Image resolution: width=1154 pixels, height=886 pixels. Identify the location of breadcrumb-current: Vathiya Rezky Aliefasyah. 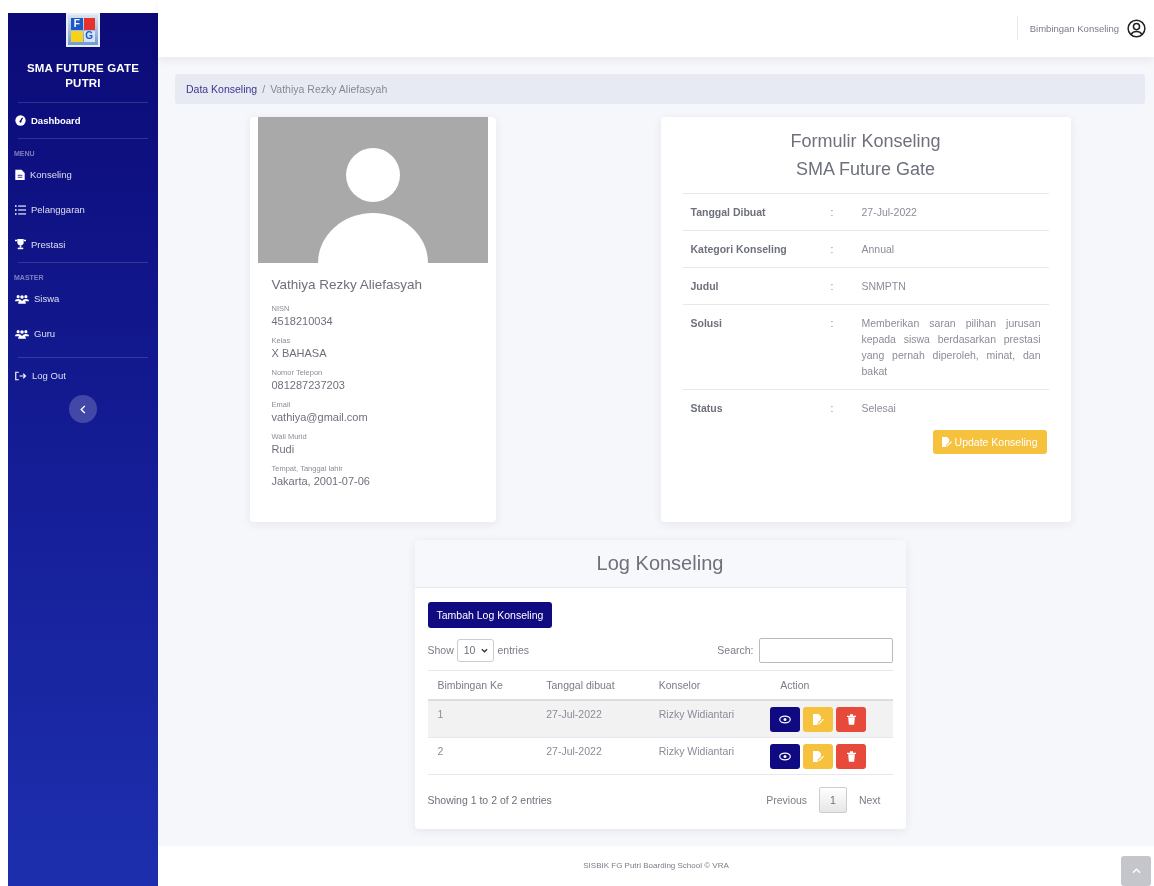
(329, 88).